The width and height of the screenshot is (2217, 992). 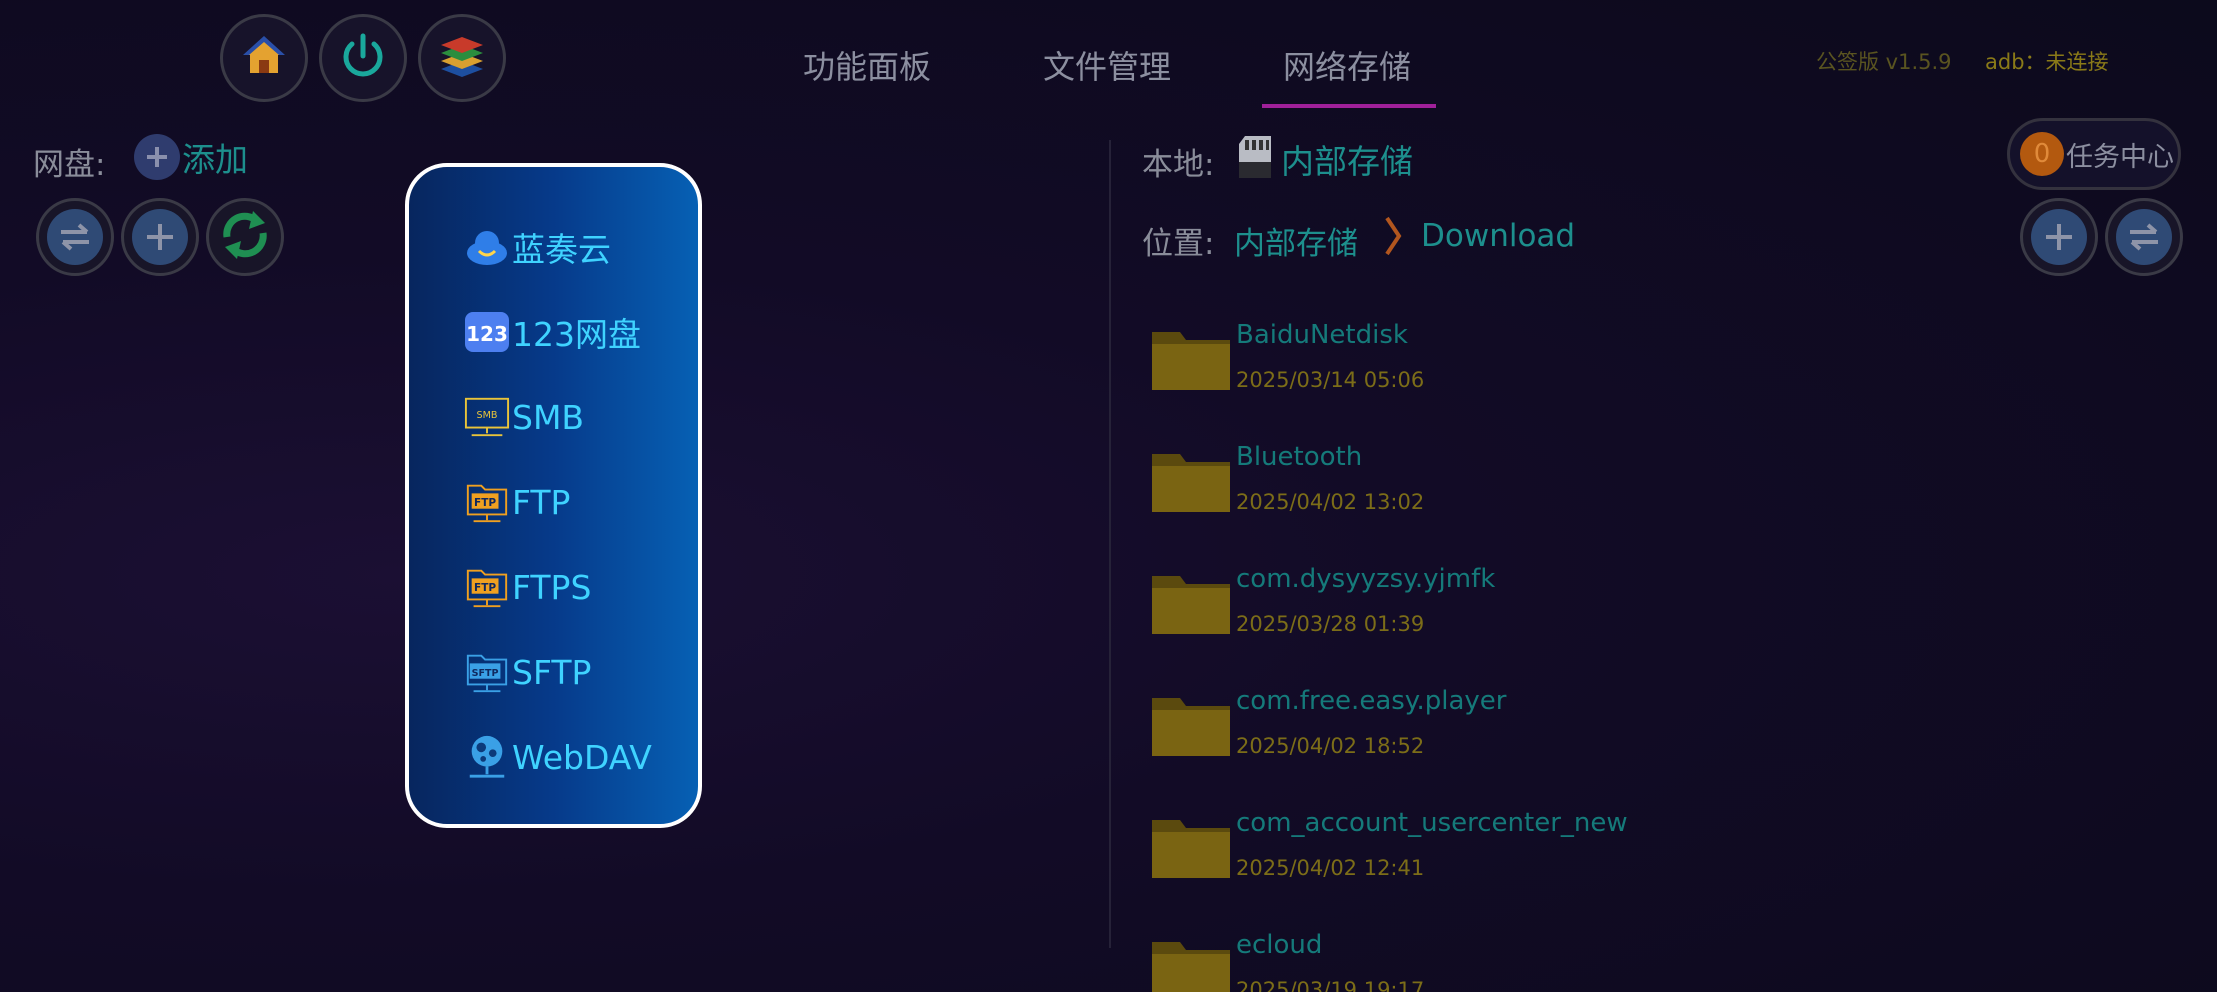 I want to click on file-name: BaiduNetdisk, so click(x=1322, y=335).